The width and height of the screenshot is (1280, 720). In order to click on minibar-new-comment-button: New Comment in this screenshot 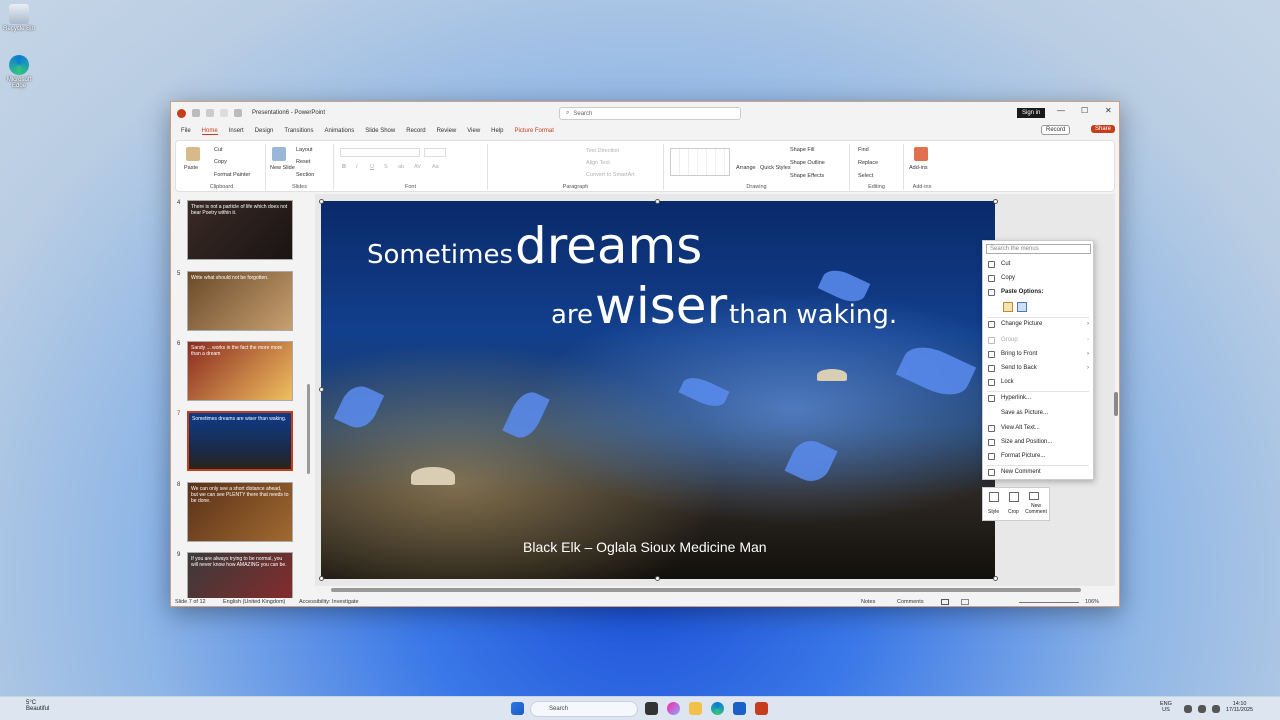, I will do `click(1036, 509)`.